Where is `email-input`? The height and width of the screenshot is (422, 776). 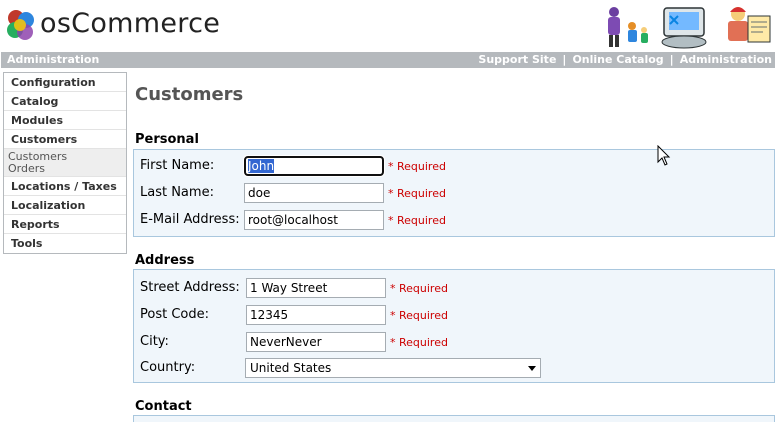
email-input is located at coordinates (314, 220).